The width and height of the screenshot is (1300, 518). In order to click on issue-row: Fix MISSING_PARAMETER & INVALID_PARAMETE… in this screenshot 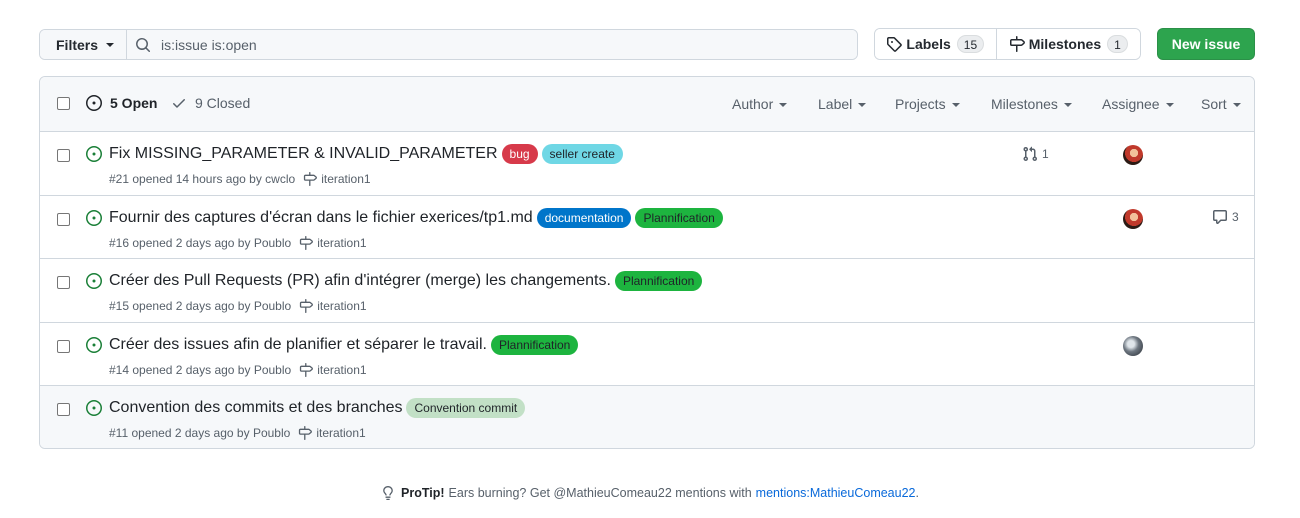, I will do `click(647, 164)`.